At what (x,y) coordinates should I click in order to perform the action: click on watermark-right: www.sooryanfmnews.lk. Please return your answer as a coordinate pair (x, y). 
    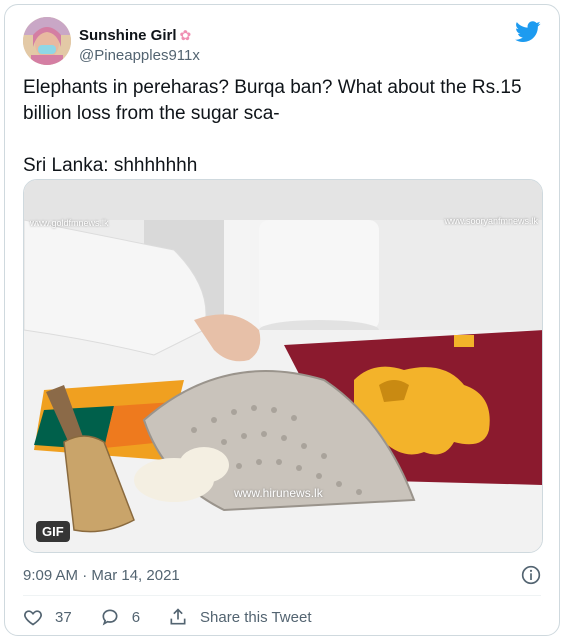
    Looking at the image, I should click on (491, 221).